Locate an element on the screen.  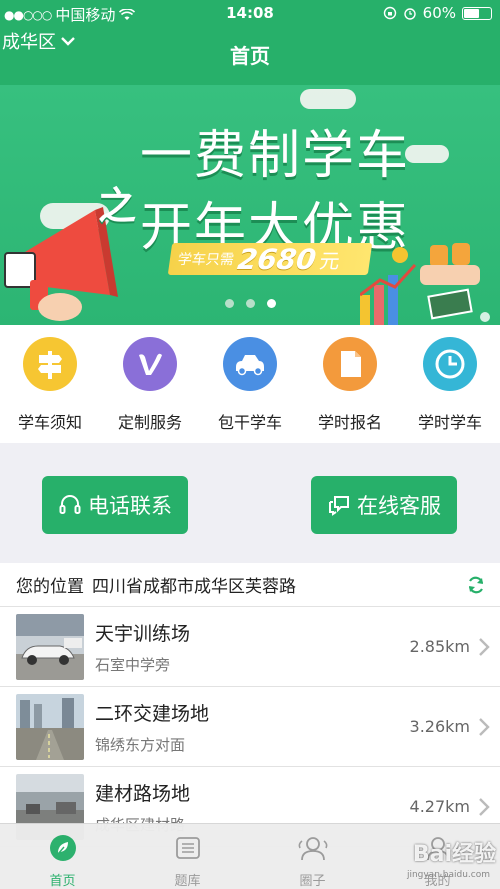
quick-menu: 学车须知 定制服务 包干学车 学时报名 学时学车 is located at coordinates (250, 384).